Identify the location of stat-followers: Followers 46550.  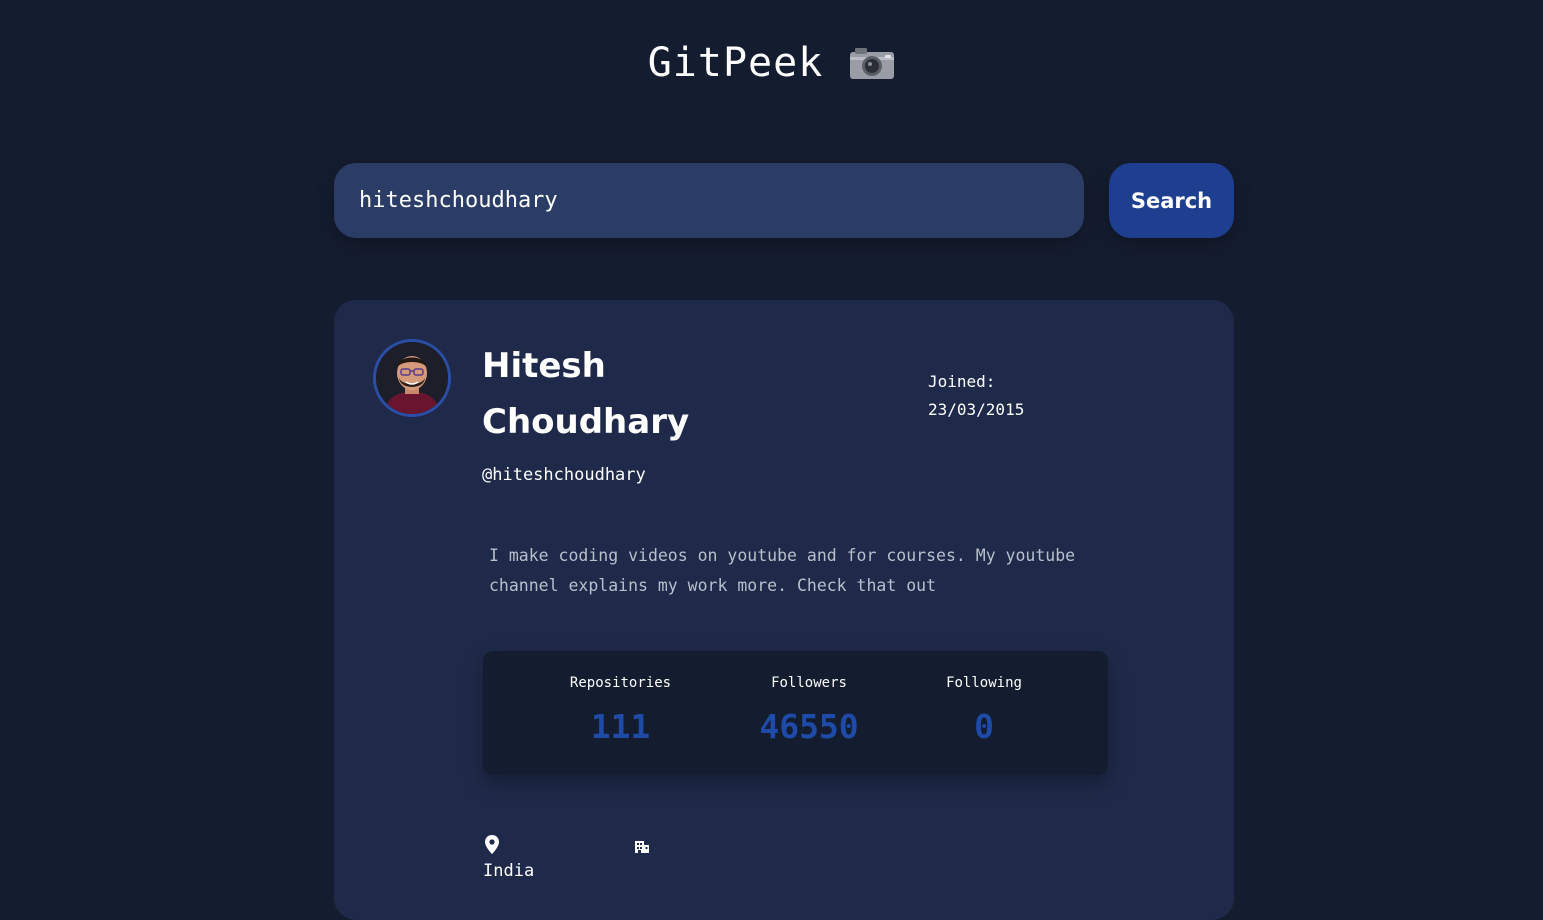
(809, 710).